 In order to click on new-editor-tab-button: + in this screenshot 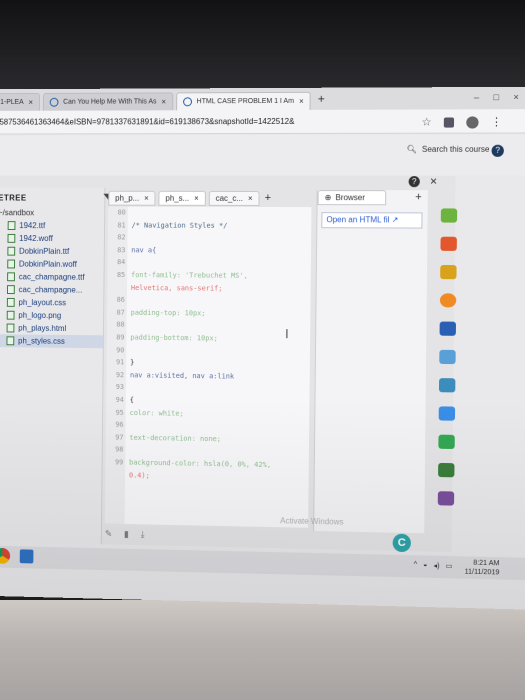, I will do `click(268, 198)`.